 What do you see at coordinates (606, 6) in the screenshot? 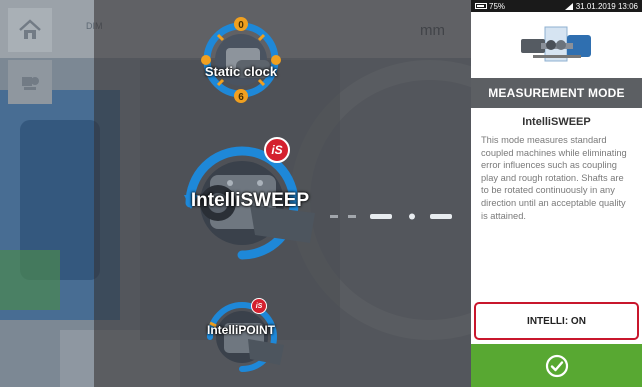
I see `status-datetime: 31.01.2019 13:06` at bounding box center [606, 6].